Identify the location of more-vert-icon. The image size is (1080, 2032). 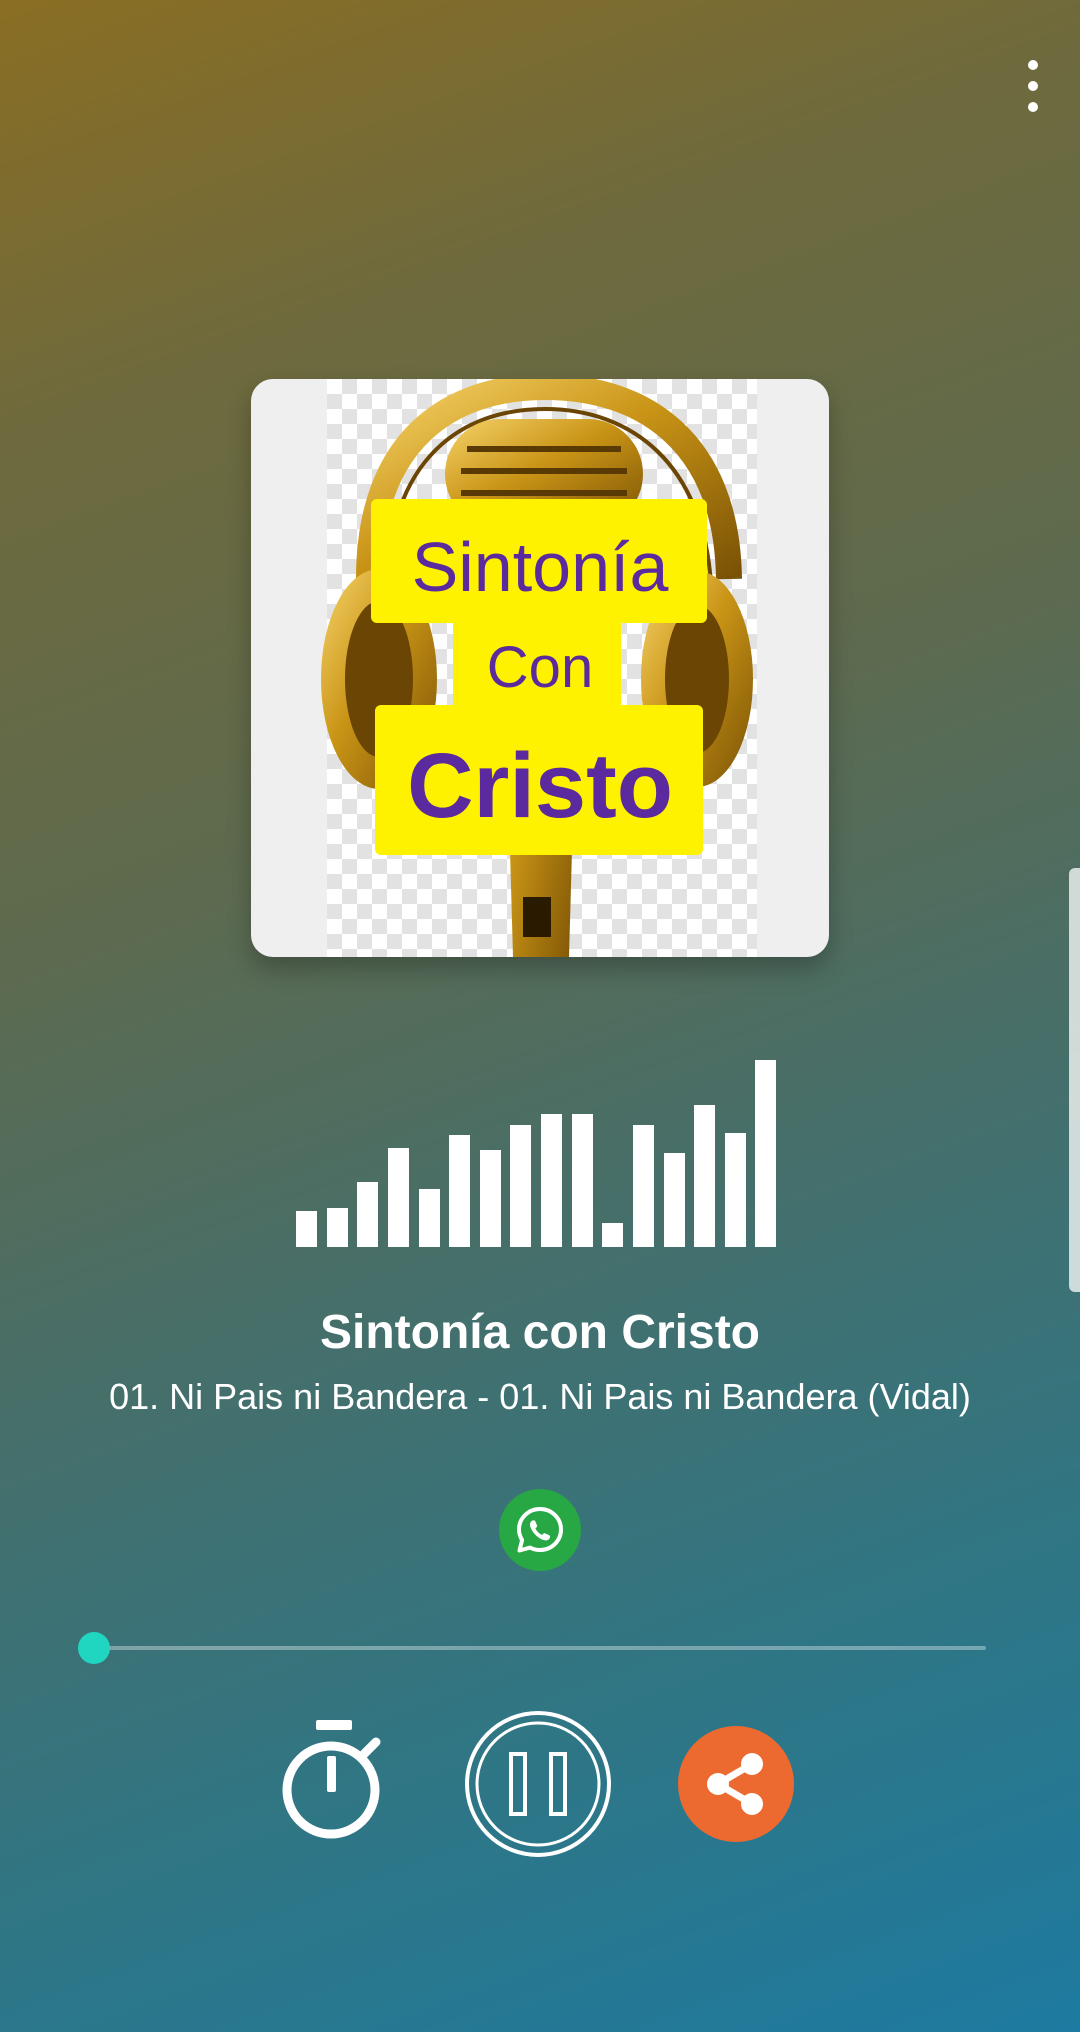
(1033, 65).